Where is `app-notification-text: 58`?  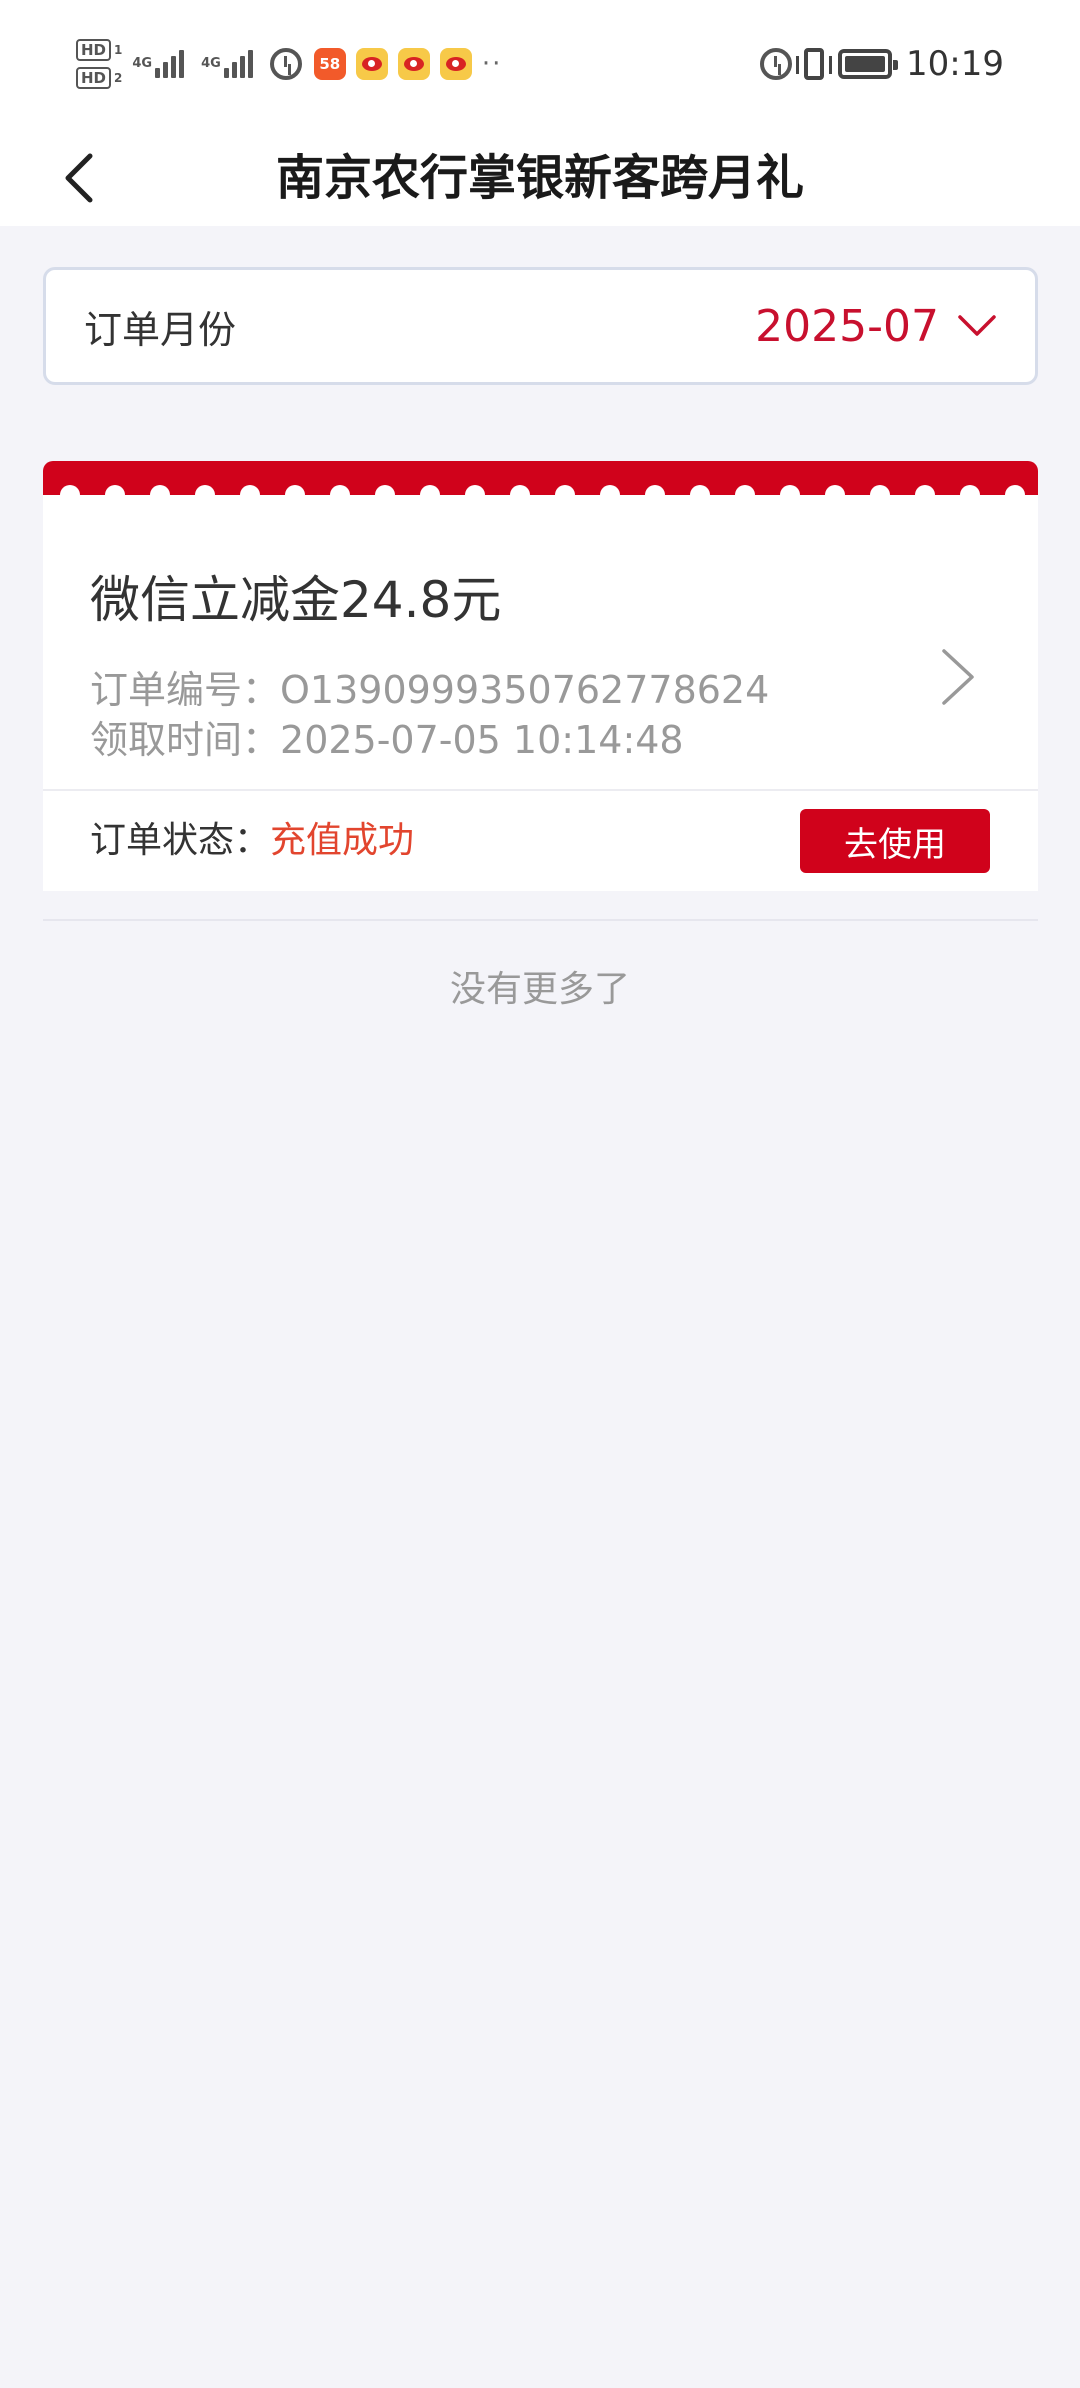
app-notification-text: 58 is located at coordinates (330, 64).